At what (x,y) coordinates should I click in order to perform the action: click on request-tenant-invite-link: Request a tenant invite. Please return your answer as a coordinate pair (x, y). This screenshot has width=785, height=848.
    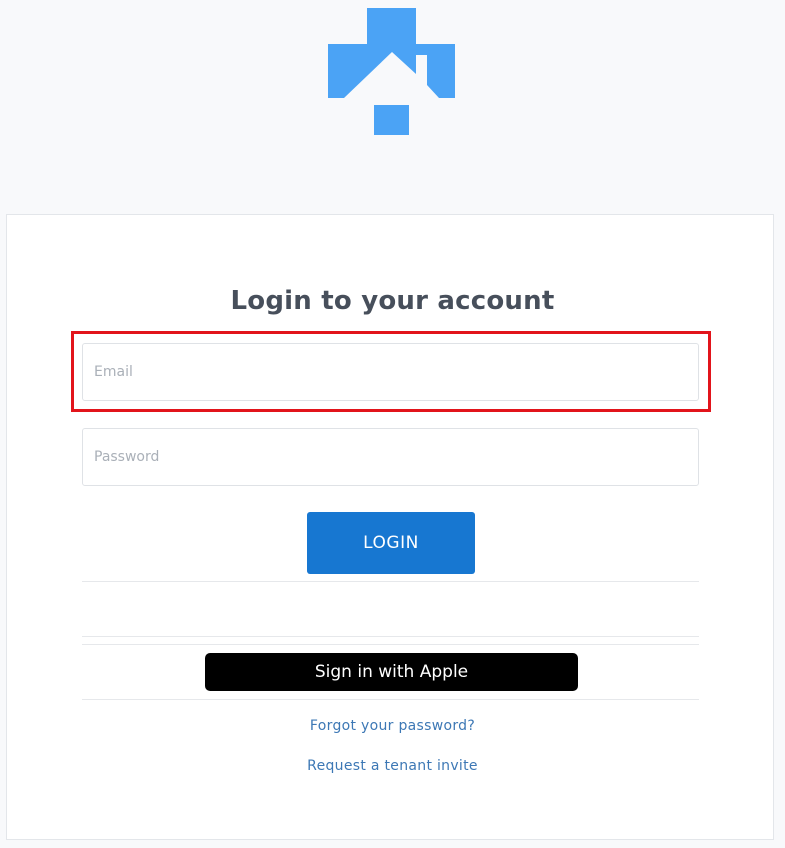
    Looking at the image, I should click on (392, 766).